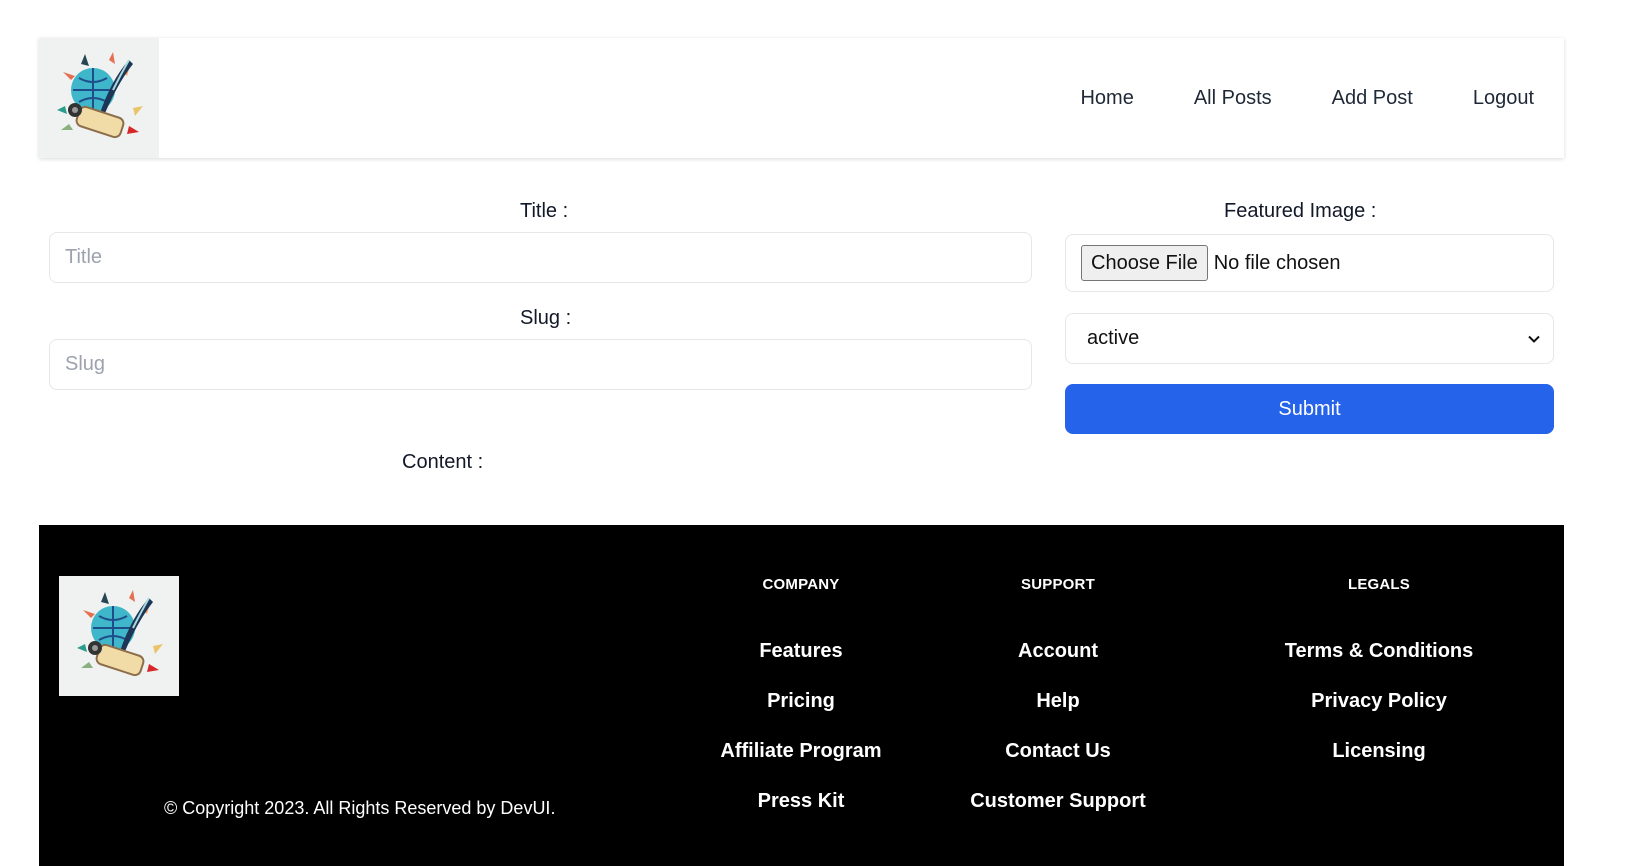  I want to click on nav-add-post-link: Add Post, so click(1372, 98).